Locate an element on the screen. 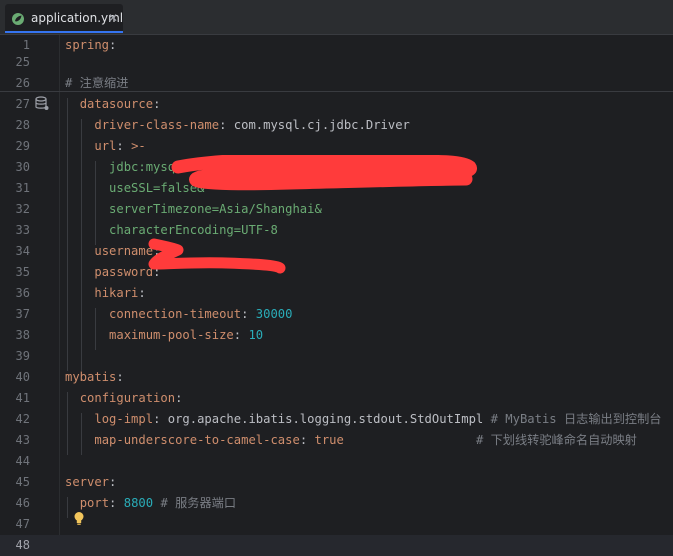 This screenshot has height=556, width=673. code-line: 37 connection-timeout: 30000 is located at coordinates (336, 314).